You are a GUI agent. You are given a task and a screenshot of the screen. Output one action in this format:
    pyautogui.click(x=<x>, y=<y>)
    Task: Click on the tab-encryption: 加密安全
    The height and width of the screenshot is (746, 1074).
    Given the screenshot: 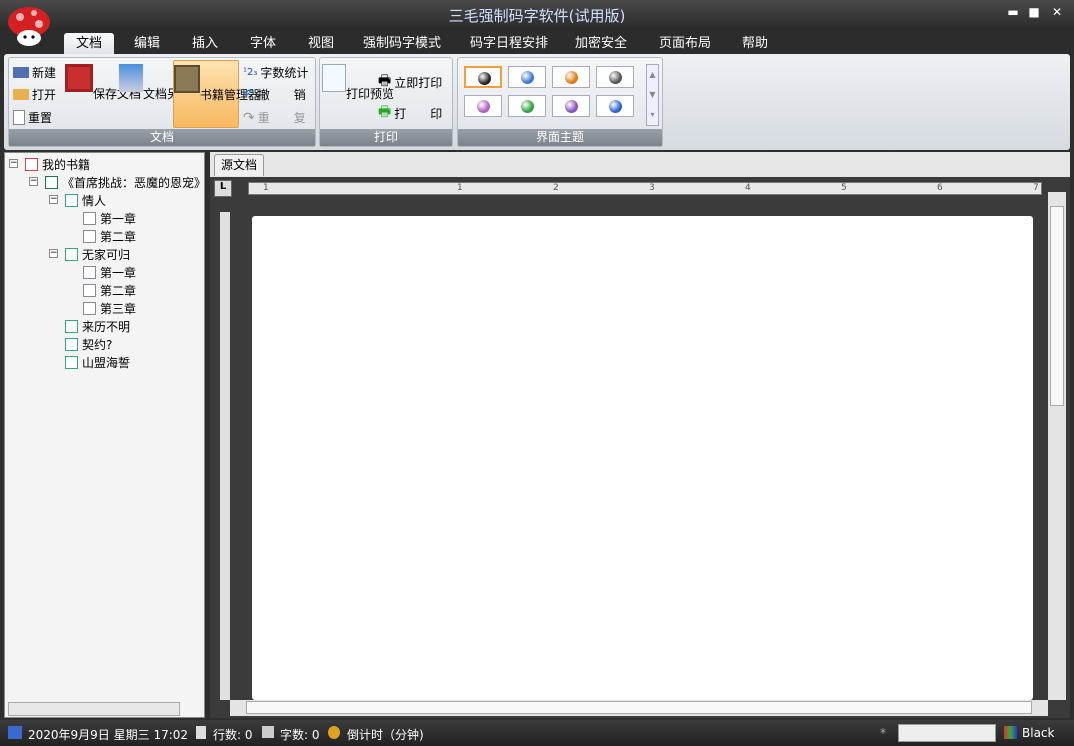 What is the action you would take?
    pyautogui.click(x=601, y=43)
    